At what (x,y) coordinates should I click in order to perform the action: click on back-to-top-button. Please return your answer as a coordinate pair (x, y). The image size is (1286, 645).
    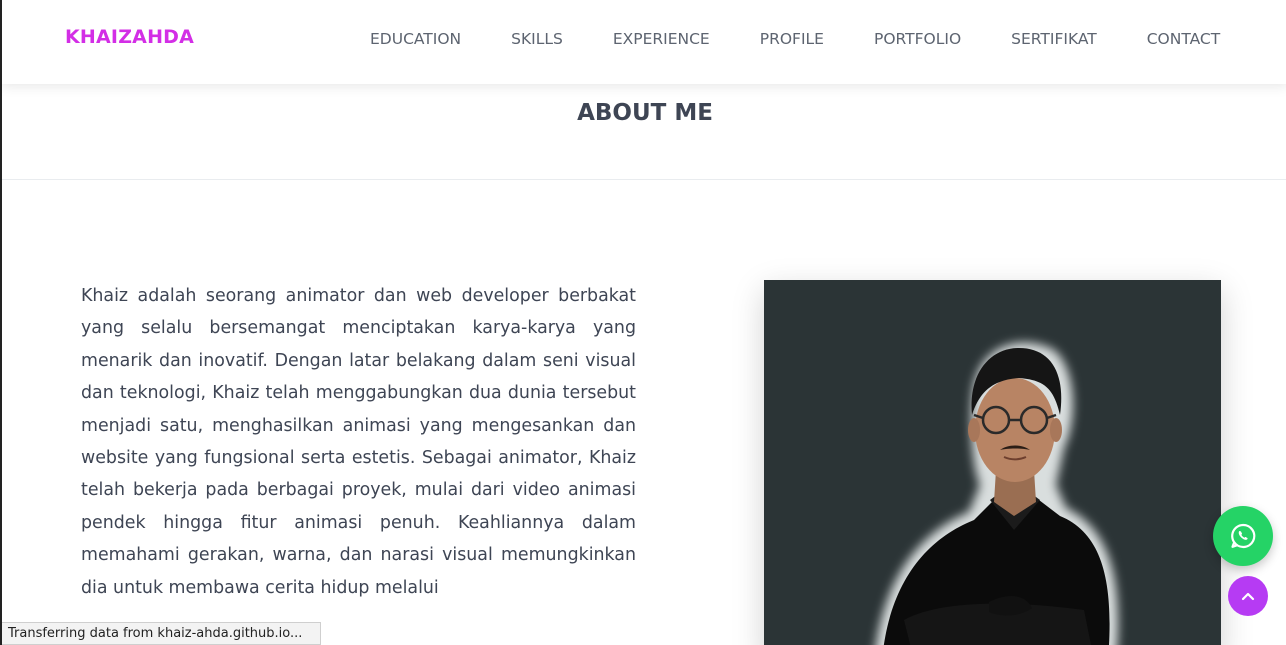
    Looking at the image, I should click on (1248, 596).